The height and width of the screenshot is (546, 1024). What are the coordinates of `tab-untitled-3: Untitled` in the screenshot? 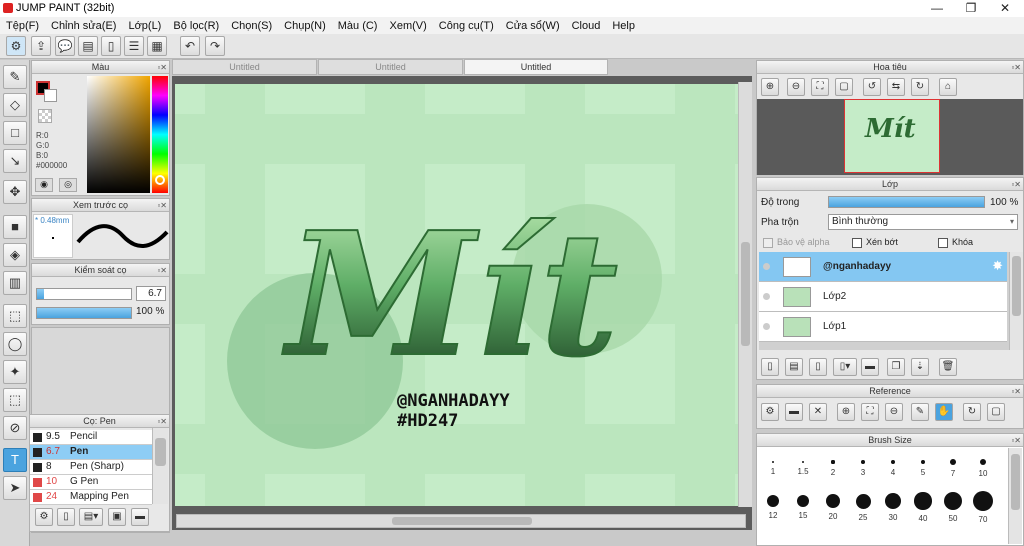 It's located at (536, 67).